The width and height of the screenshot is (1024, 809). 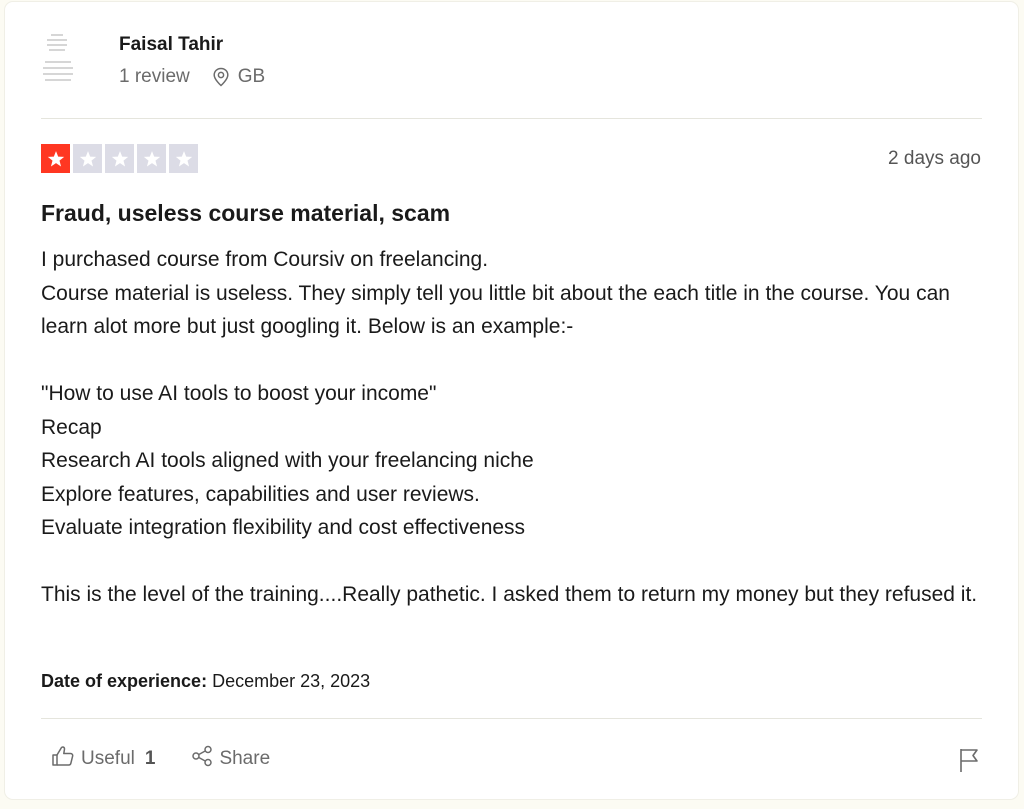 I want to click on avatar, so click(x=58, y=60).